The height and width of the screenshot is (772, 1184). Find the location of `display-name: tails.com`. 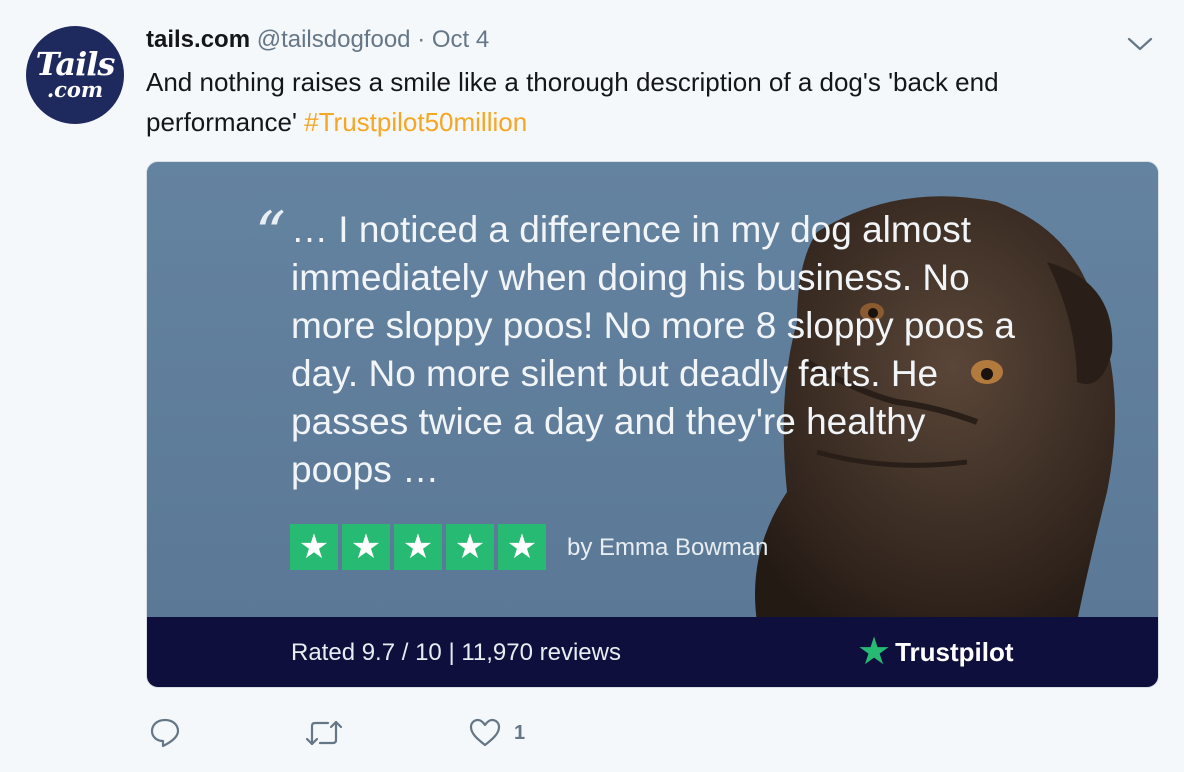

display-name: tails.com is located at coordinates (198, 39).